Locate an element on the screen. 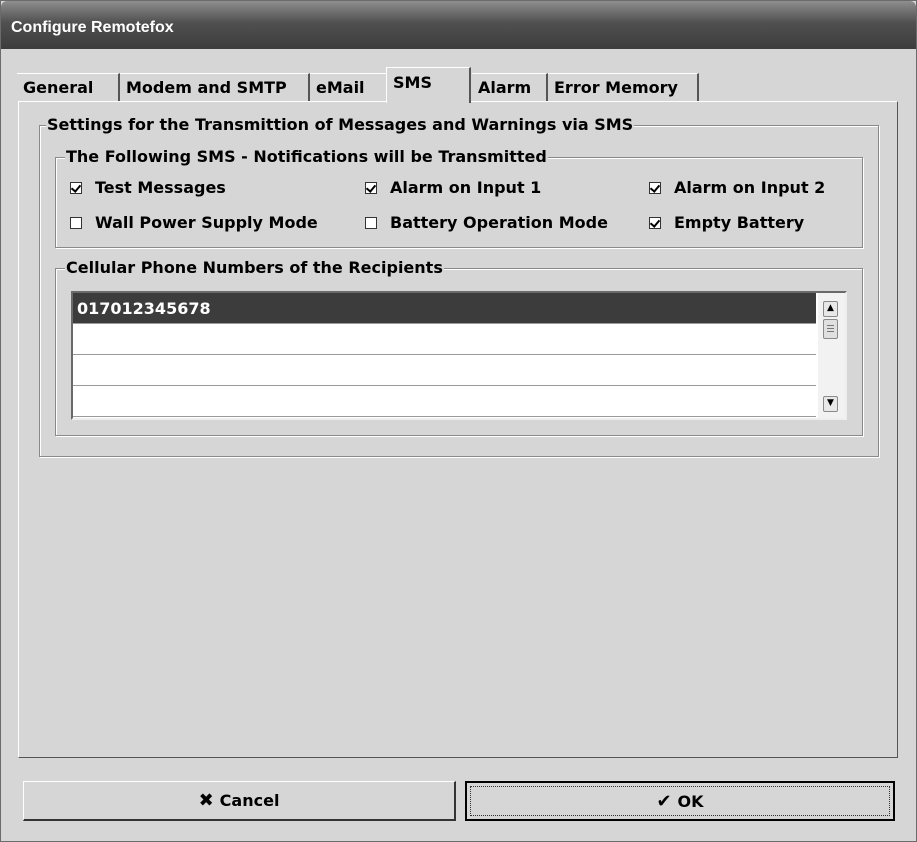 The width and height of the screenshot is (917, 842). checkbox-alarm-input-2: Alarm on Input 2 is located at coordinates (737, 187).